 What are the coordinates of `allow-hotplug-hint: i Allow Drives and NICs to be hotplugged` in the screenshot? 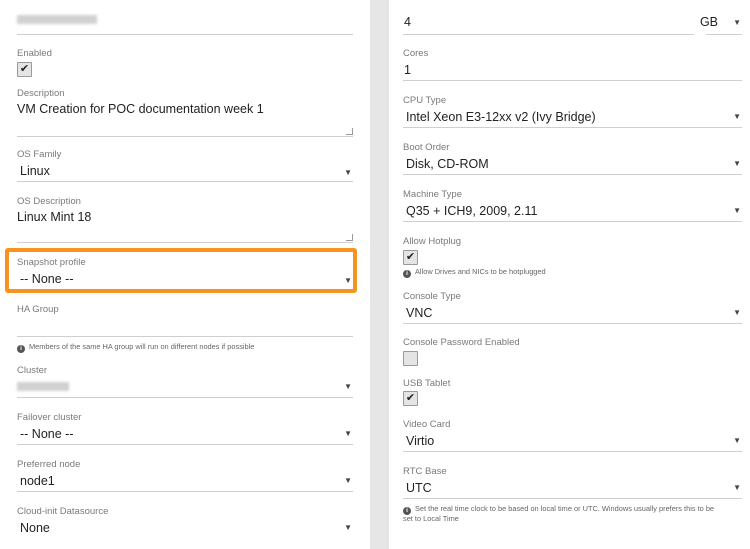 It's located at (474, 272).